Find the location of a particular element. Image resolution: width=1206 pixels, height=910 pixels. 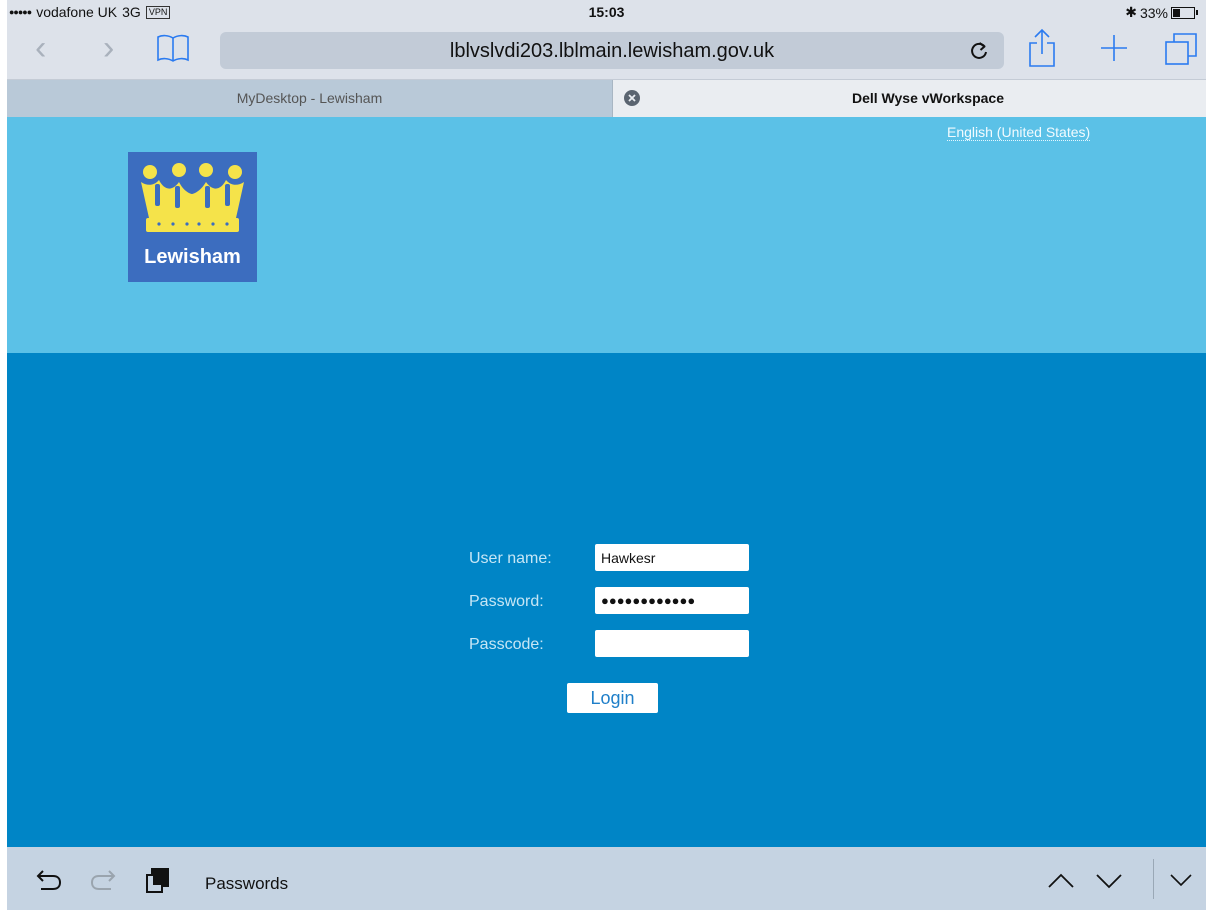

logo-text: Lewisham is located at coordinates (192, 257).